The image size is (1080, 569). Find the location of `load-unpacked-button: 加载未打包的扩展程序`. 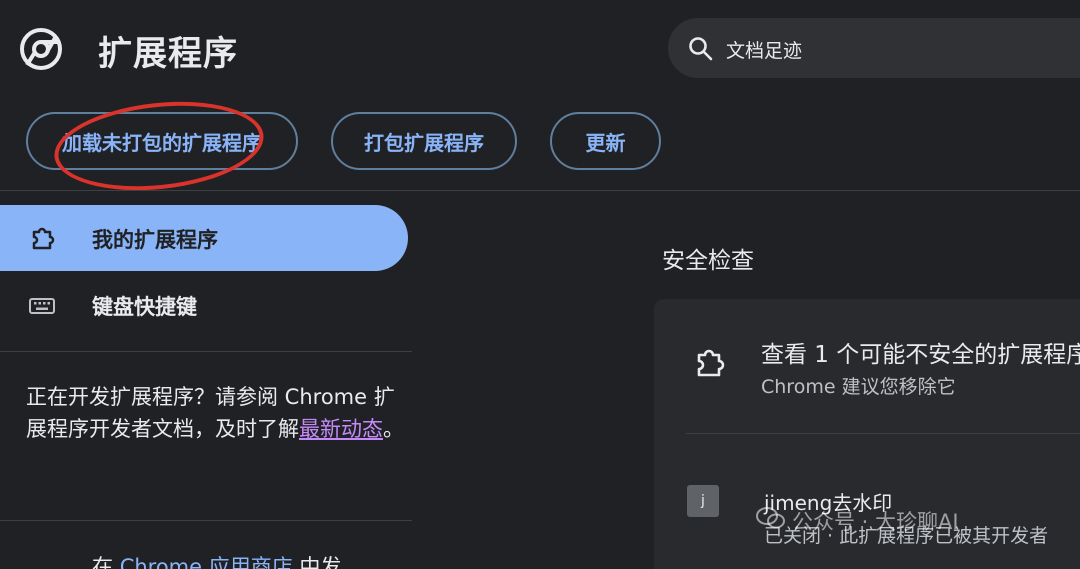

load-unpacked-button: 加载未打包的扩展程序 is located at coordinates (162, 141).